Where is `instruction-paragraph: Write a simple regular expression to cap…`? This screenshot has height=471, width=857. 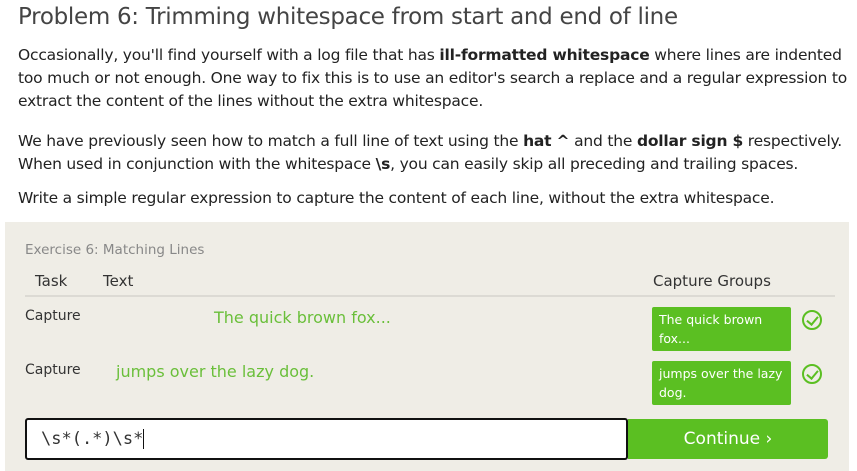
instruction-paragraph: Write a simple regular expression to cap… is located at coordinates (396, 198).